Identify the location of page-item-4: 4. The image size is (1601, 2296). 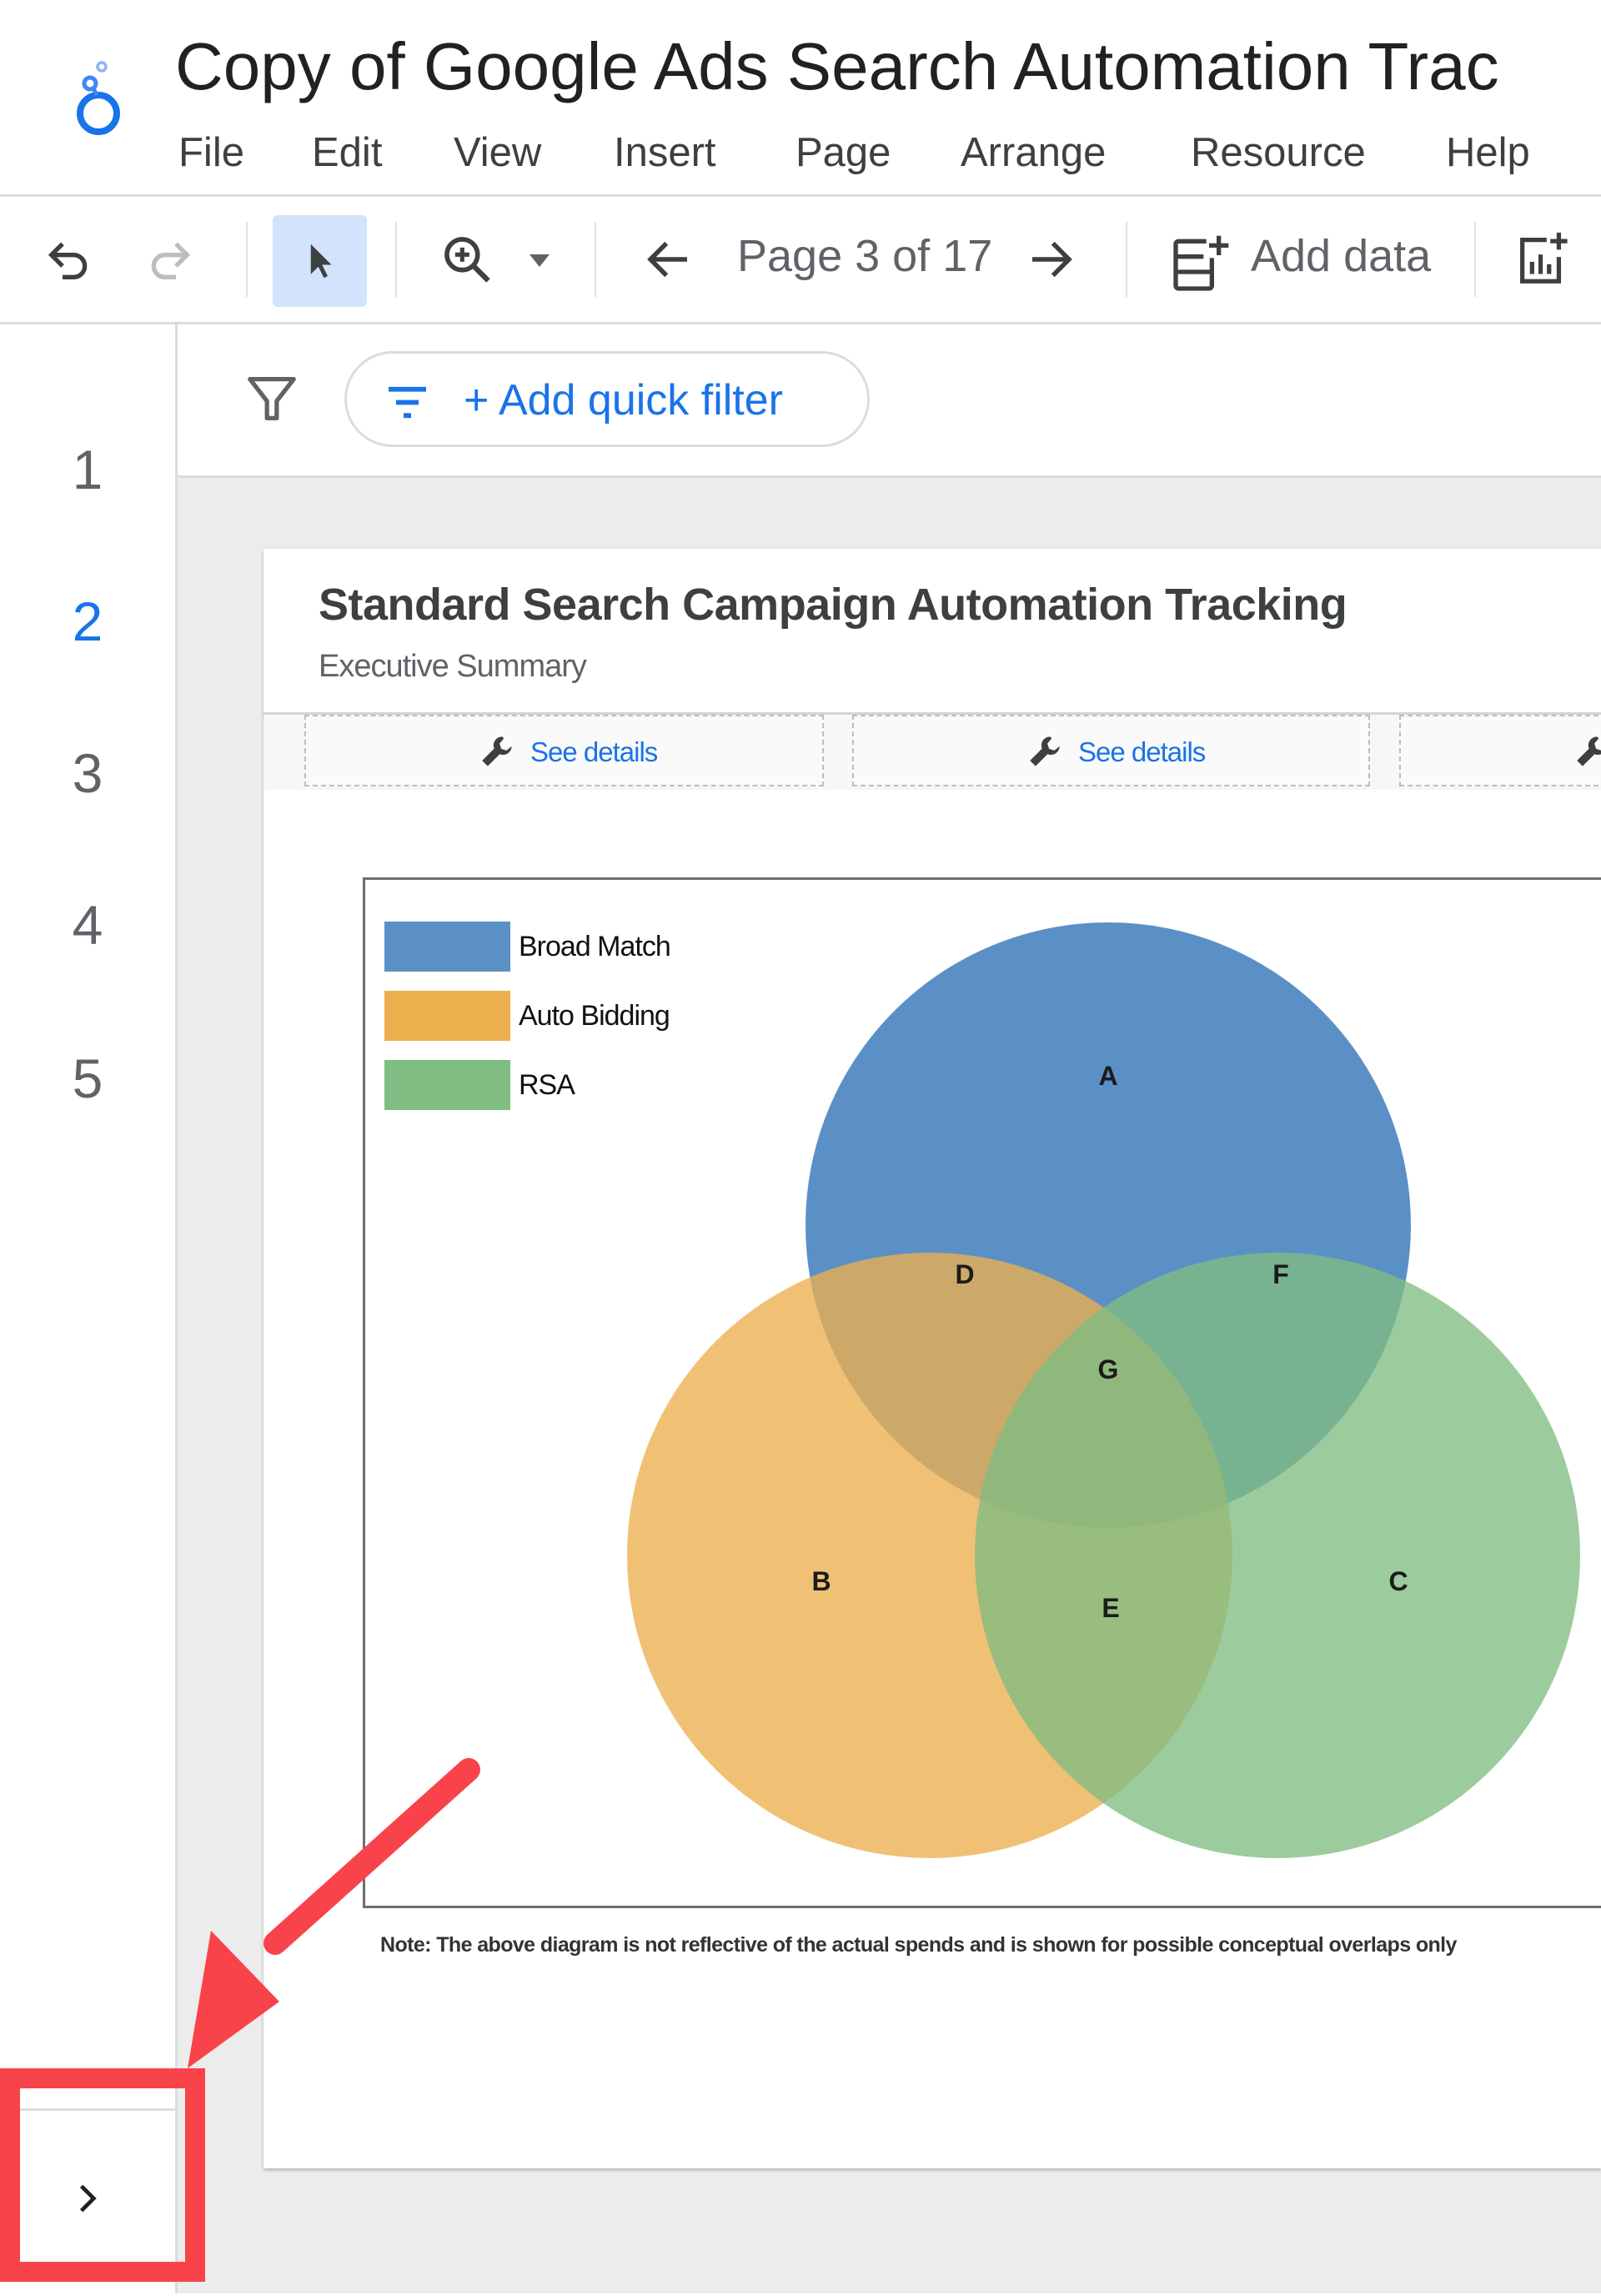
(87, 925).